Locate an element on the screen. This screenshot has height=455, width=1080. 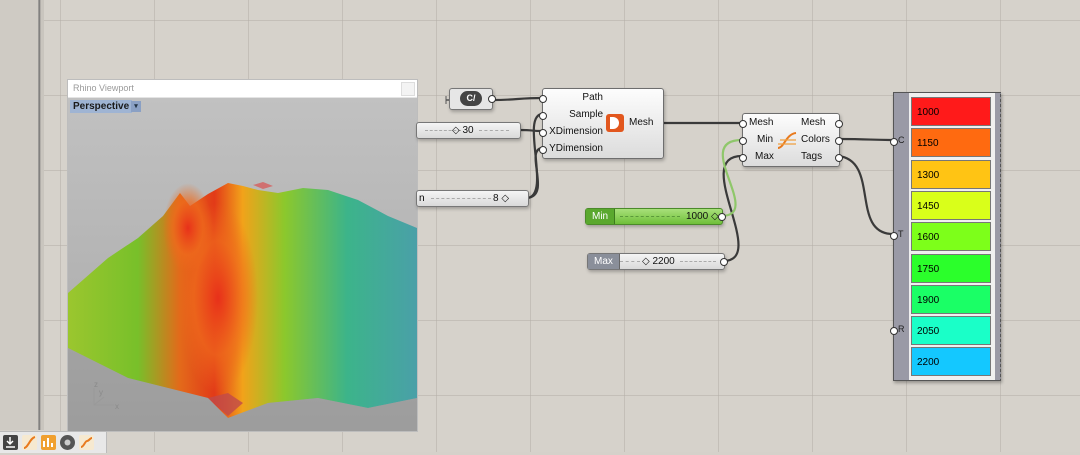
curve-param-component: C/ is located at coordinates (472, 99).